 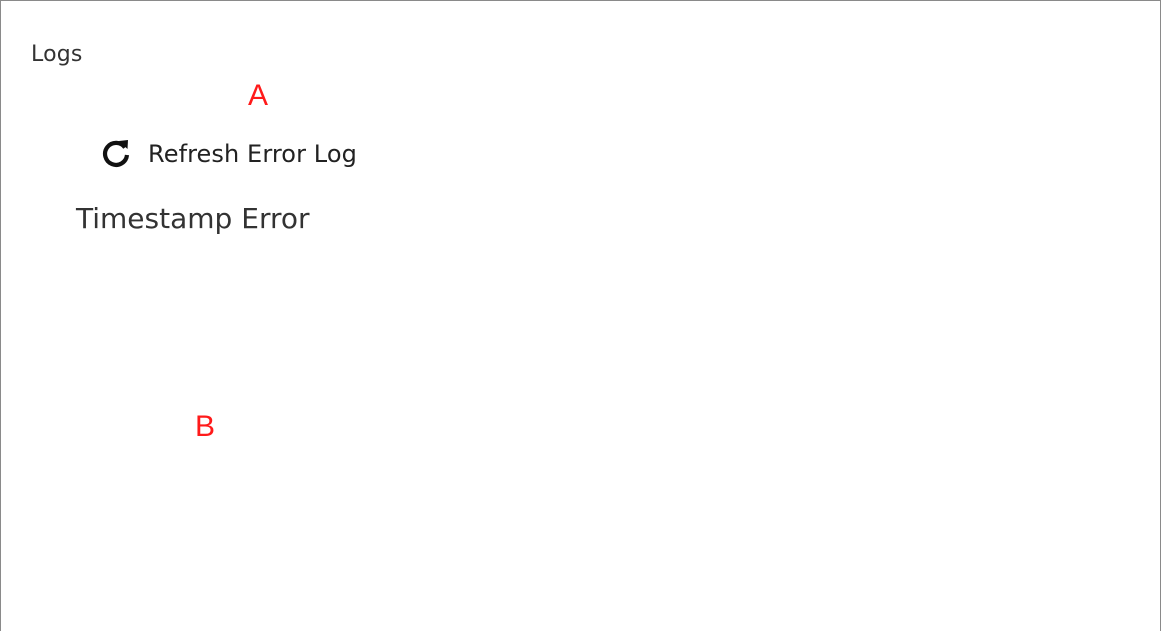 What do you see at coordinates (275, 218) in the screenshot?
I see `column-header-error: Error` at bounding box center [275, 218].